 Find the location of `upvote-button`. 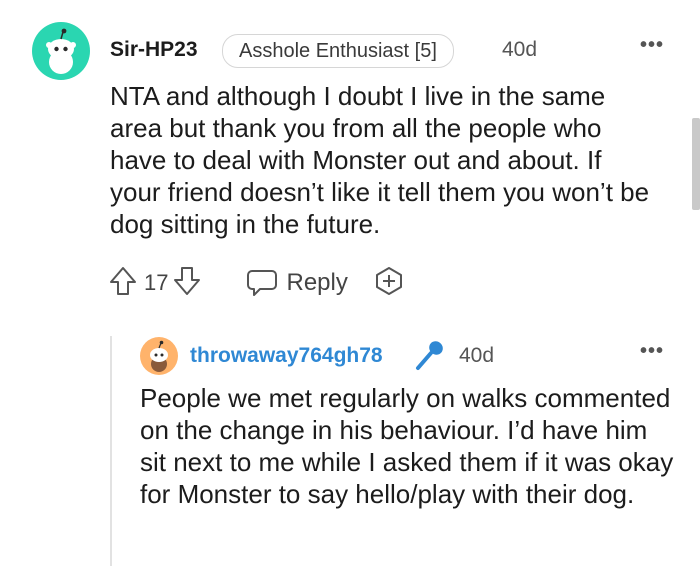

upvote-button is located at coordinates (123, 283).